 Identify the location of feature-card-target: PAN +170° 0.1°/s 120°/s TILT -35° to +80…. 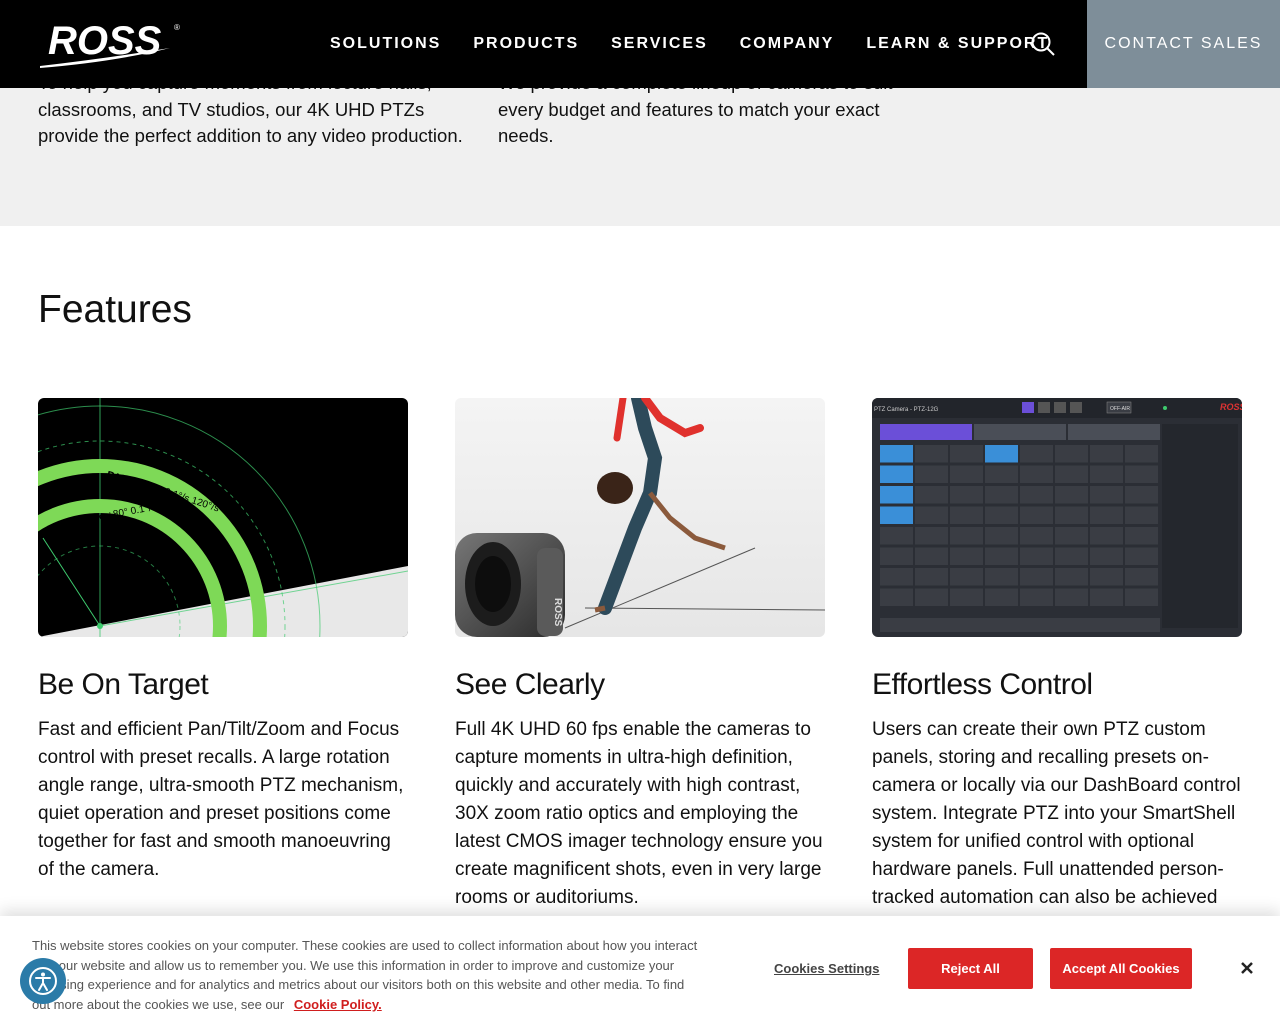
(223, 641).